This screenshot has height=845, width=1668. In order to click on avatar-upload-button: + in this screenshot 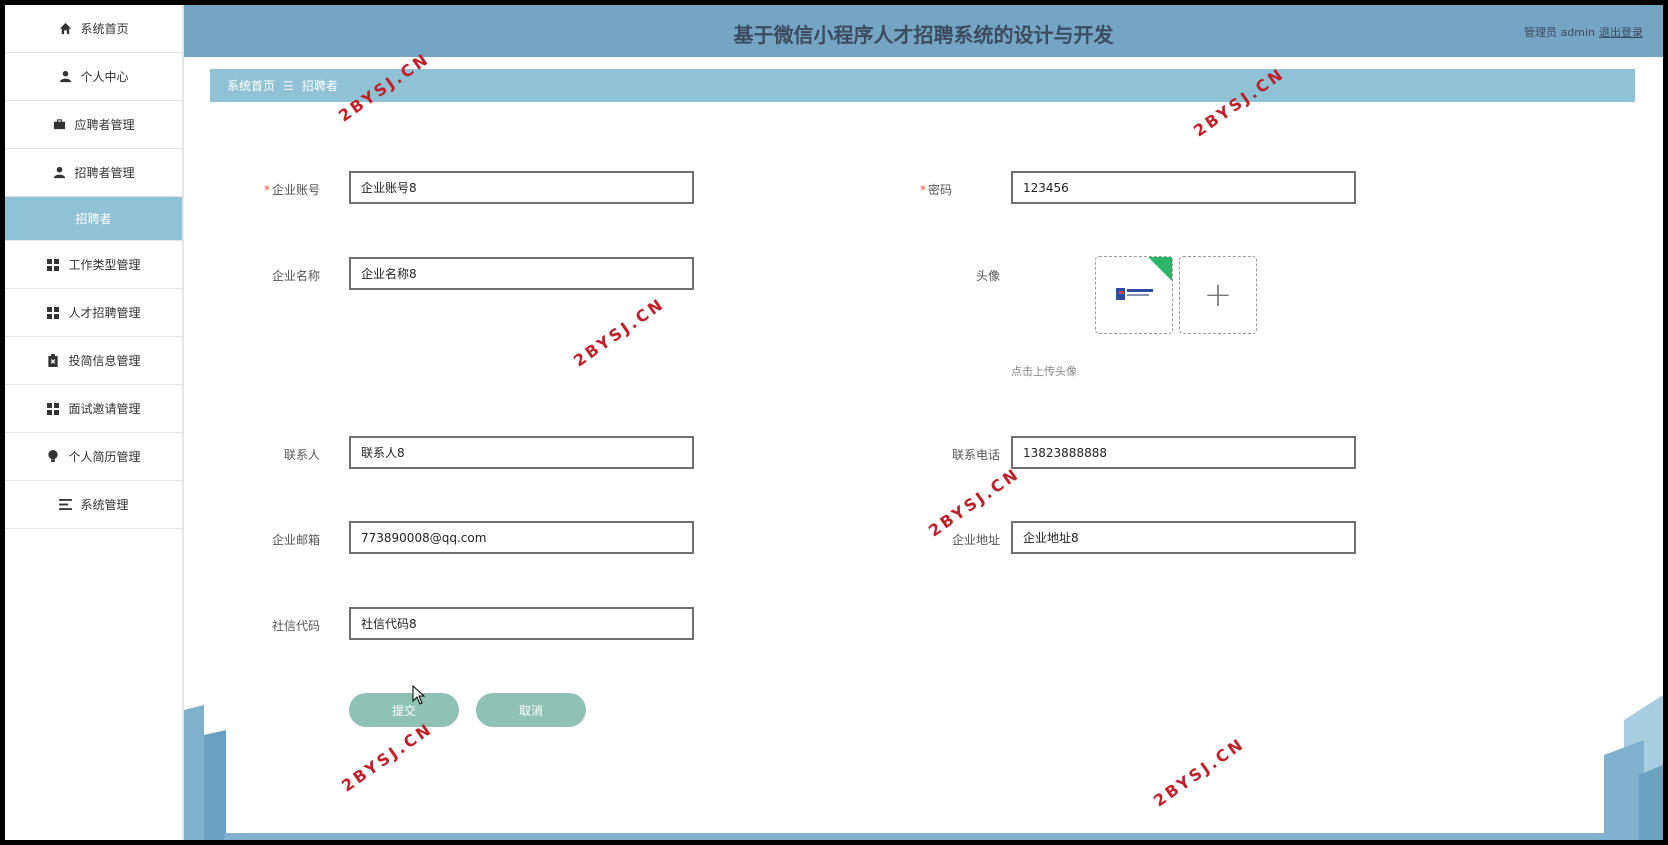, I will do `click(1218, 295)`.